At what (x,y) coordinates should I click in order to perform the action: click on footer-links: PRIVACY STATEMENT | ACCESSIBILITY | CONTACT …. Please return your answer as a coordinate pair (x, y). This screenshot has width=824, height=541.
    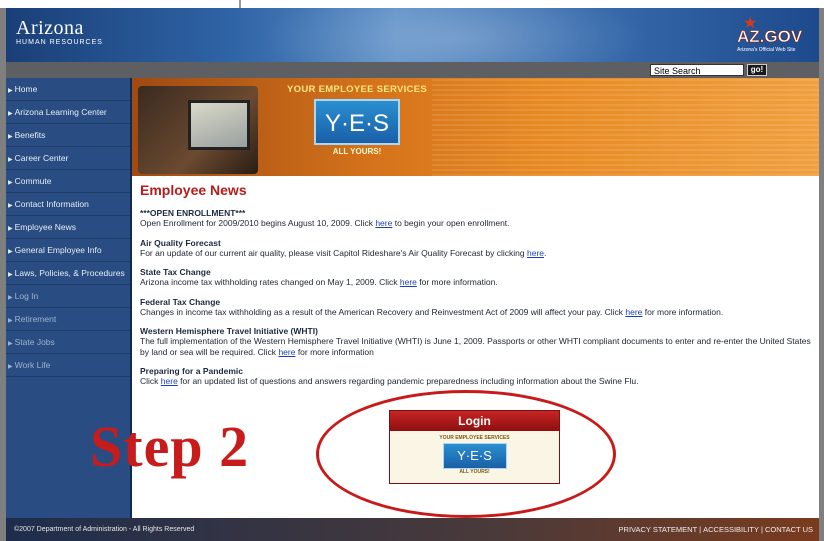
    Looking at the image, I should click on (716, 529).